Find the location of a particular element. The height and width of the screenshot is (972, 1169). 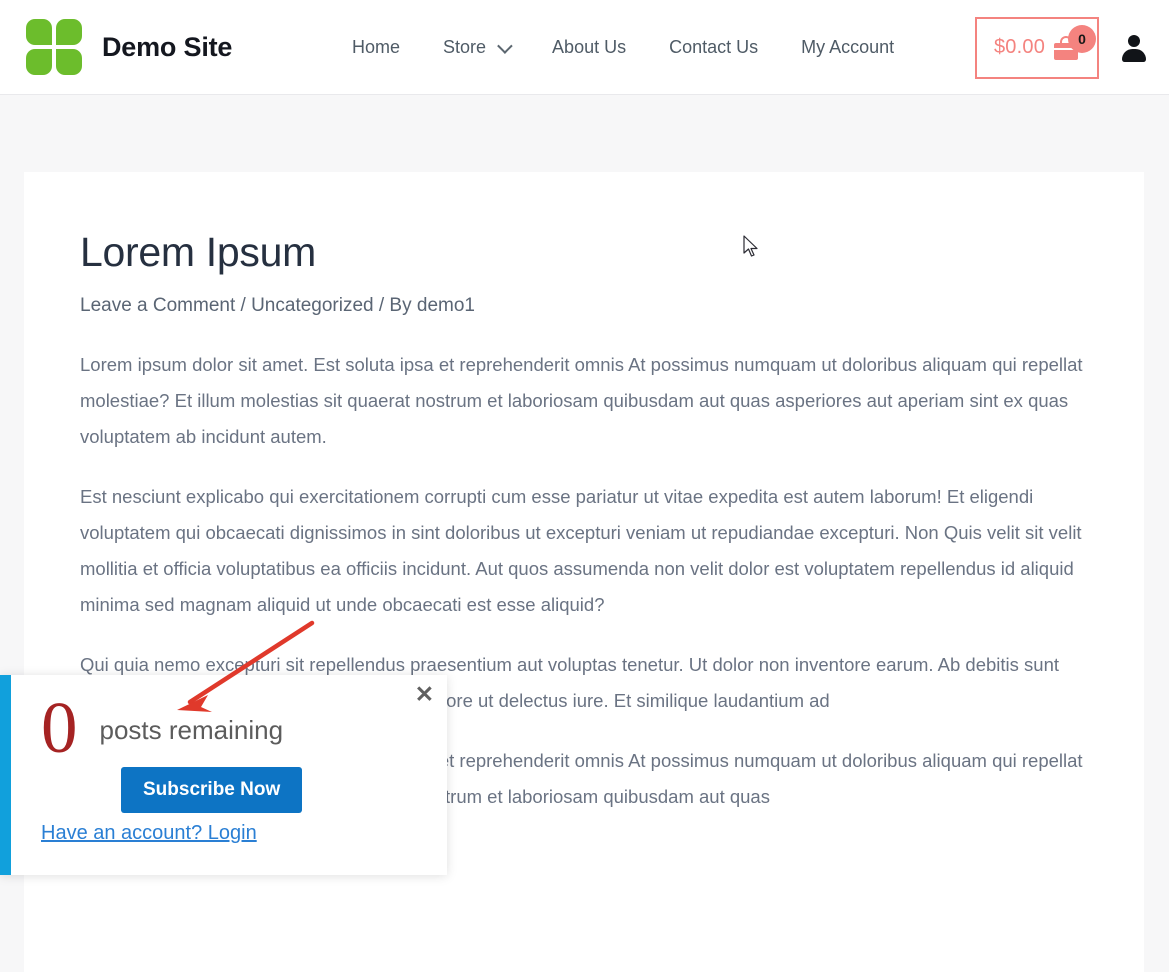

nav-item-label: About Us is located at coordinates (589, 47).